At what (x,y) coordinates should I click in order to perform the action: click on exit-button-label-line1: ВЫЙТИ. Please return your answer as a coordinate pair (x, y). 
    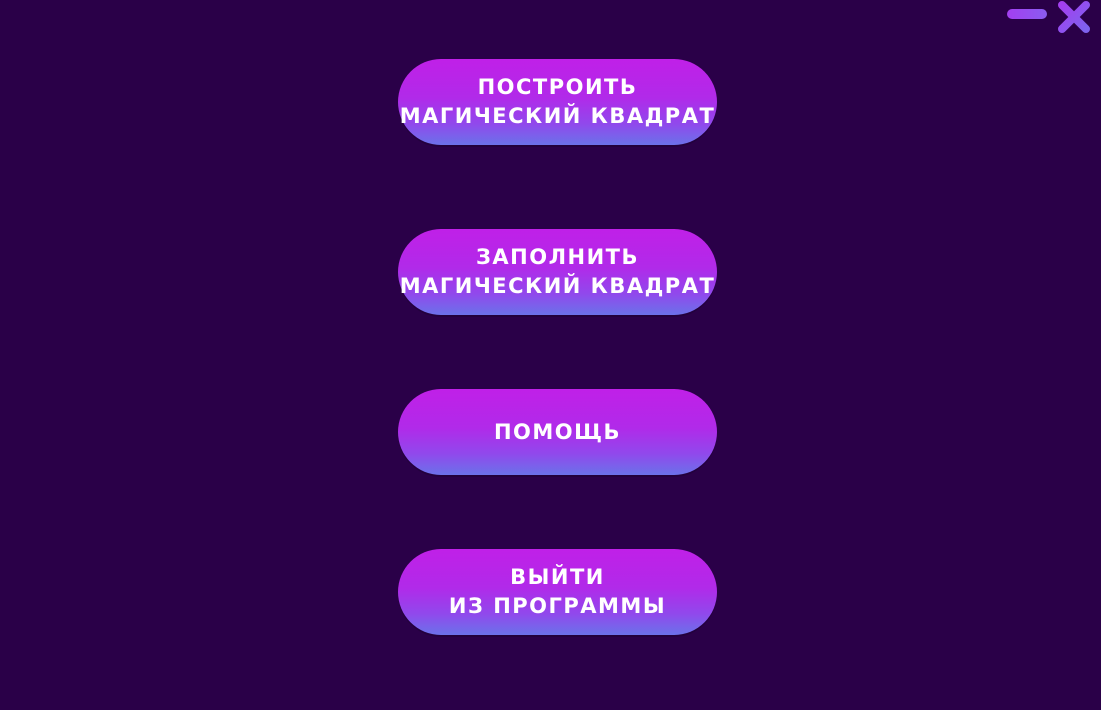
    Looking at the image, I should click on (557, 577).